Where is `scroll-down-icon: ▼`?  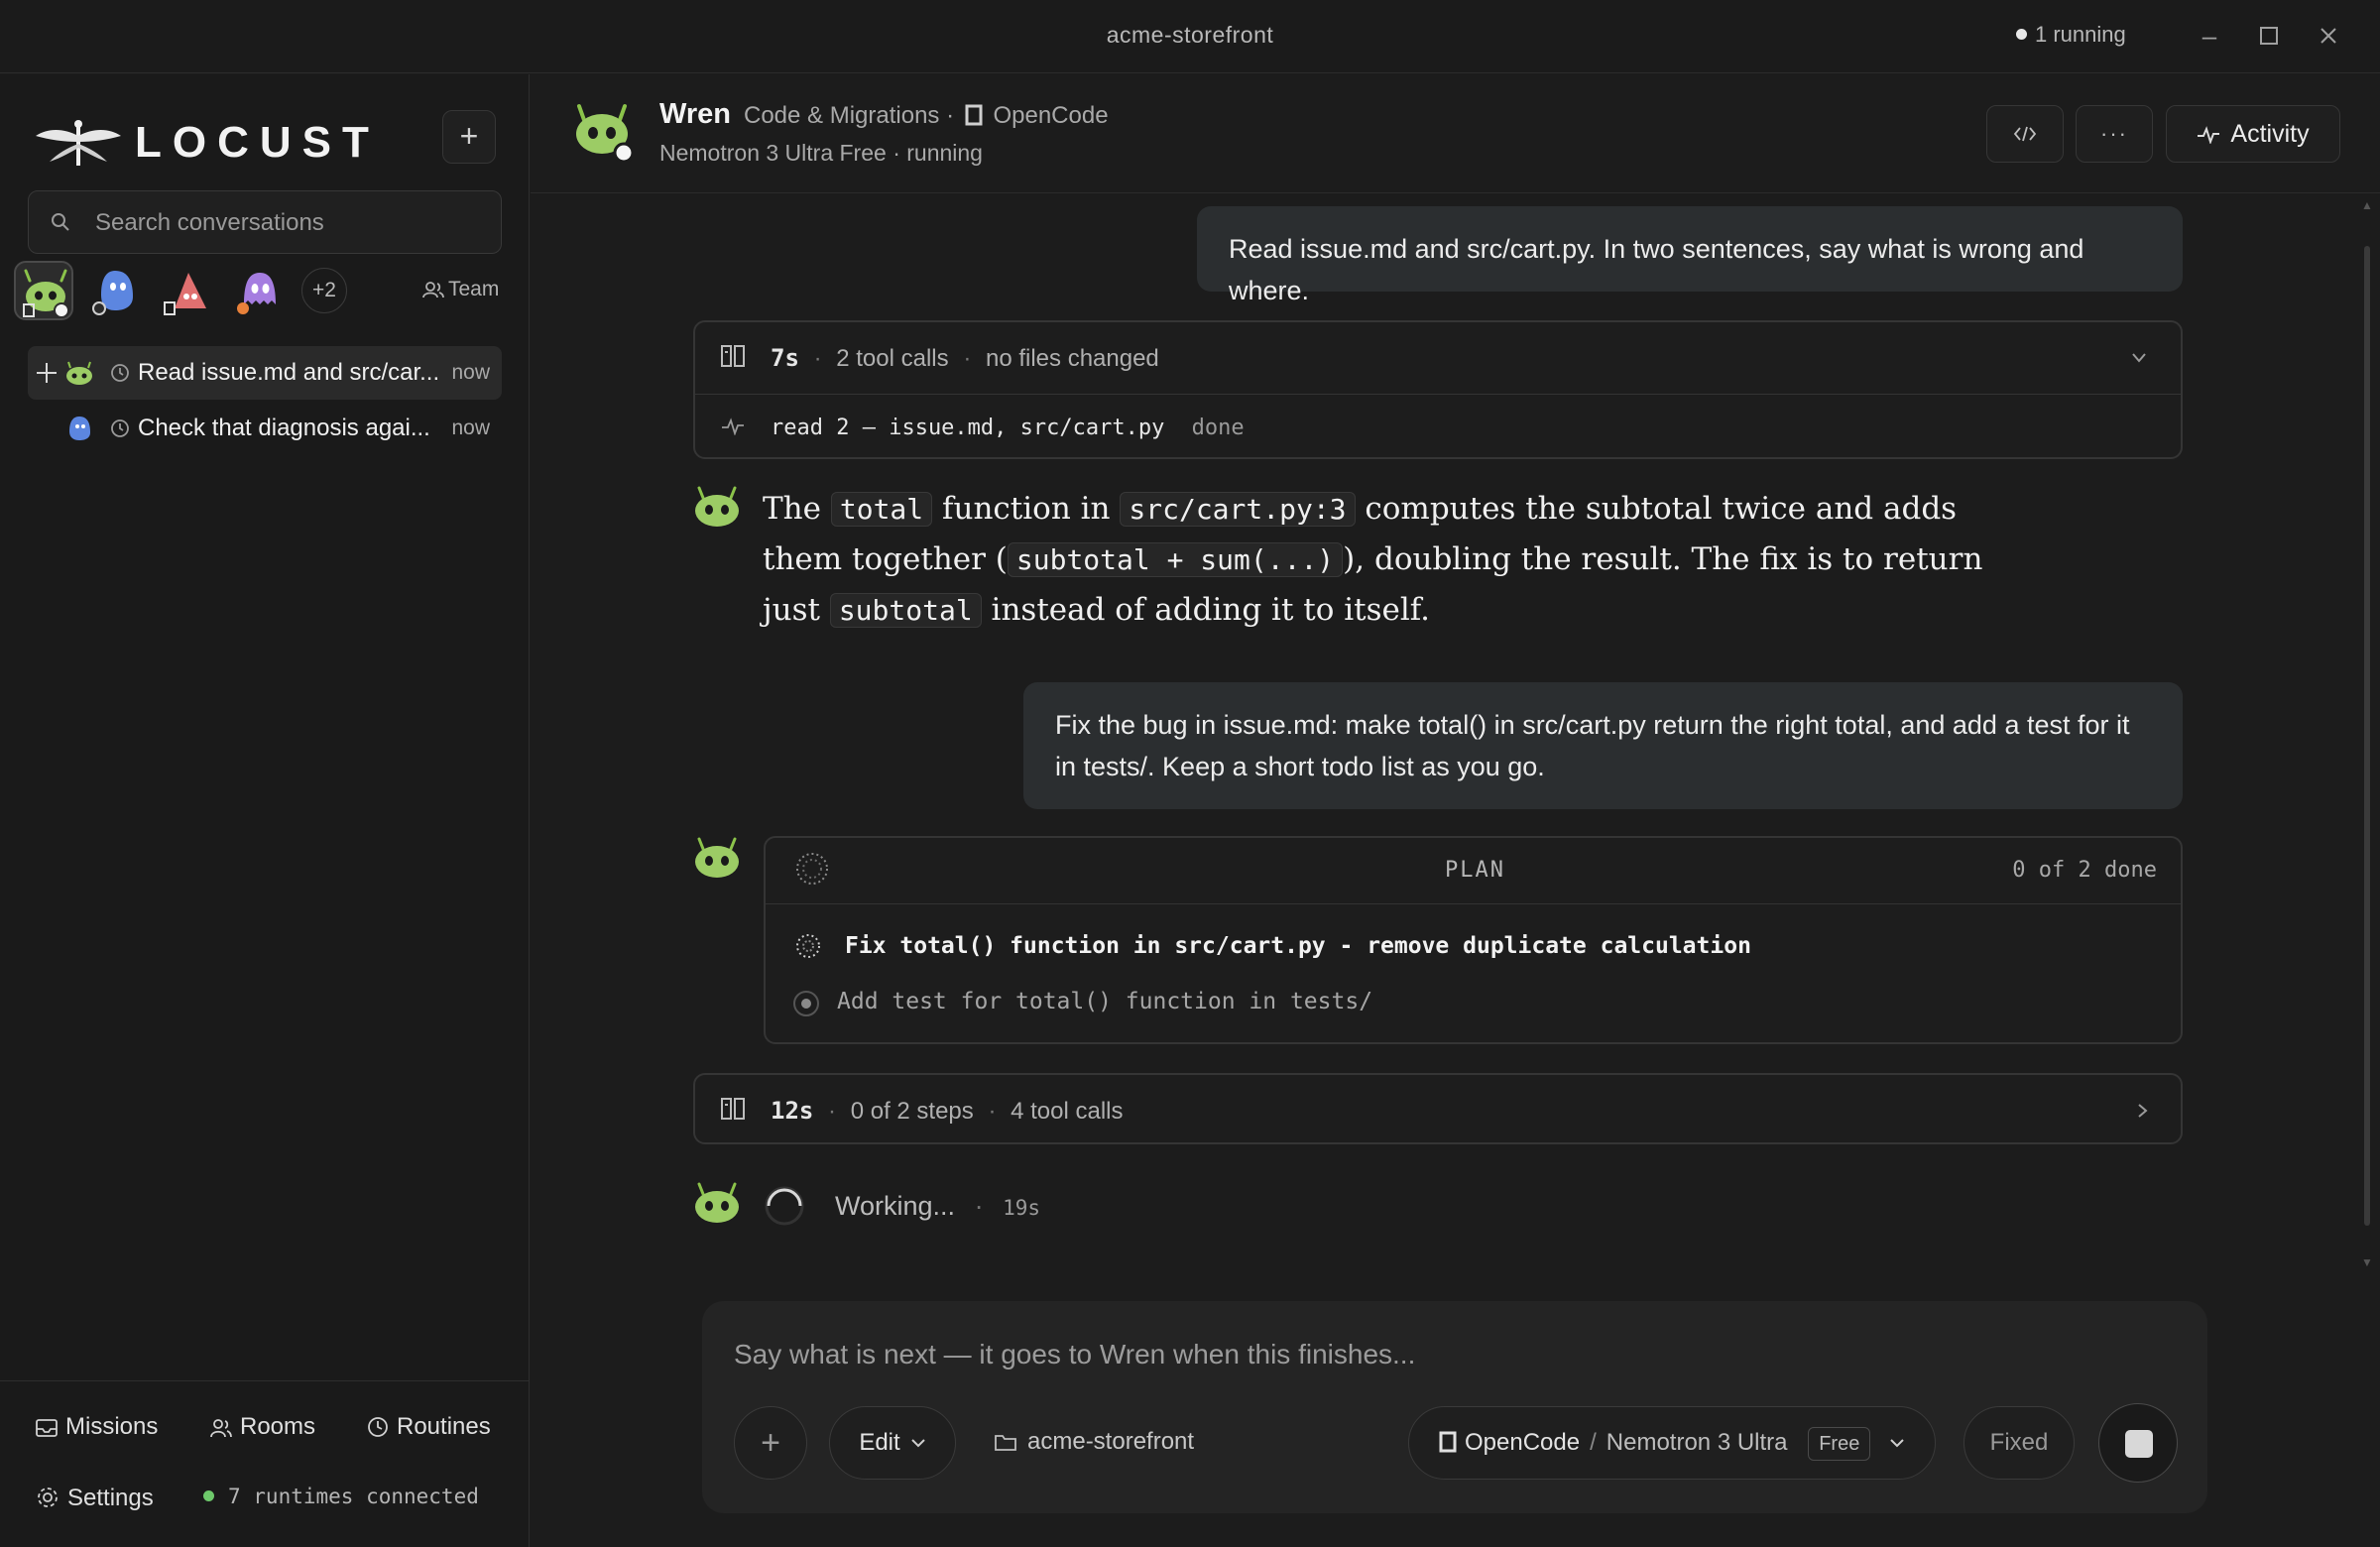 scroll-down-icon: ▼ is located at coordinates (2367, 1262).